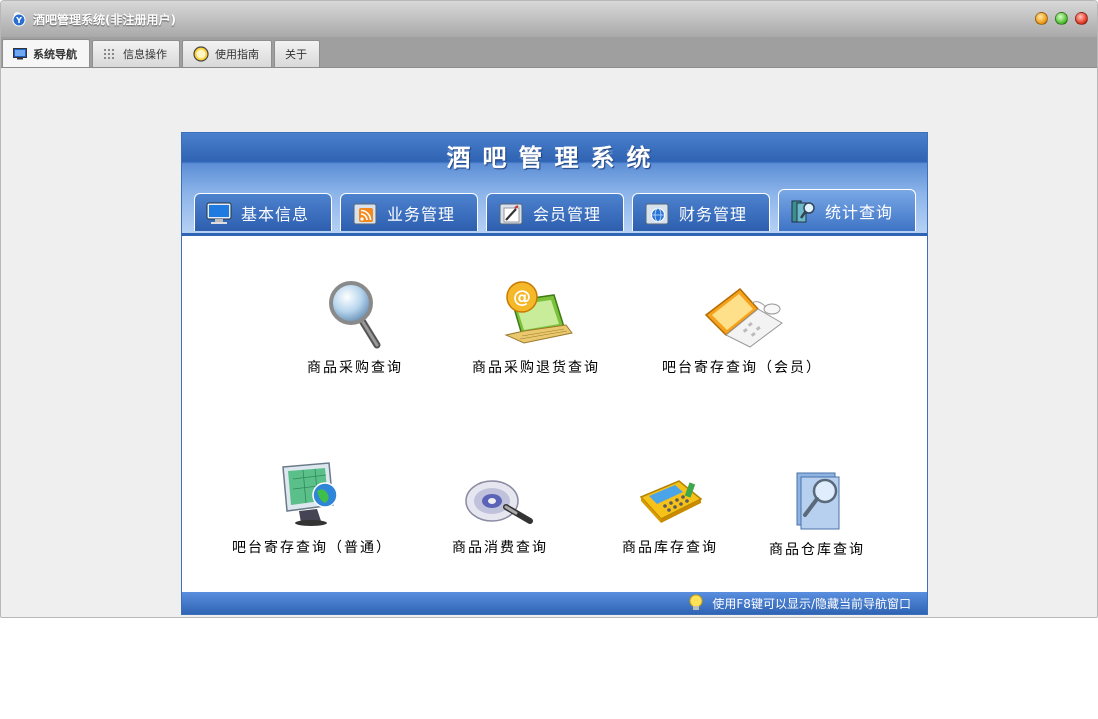 This screenshot has height=719, width=1098. Describe the element at coordinates (365, 213) in the screenshot. I see `rss-folder-icon` at that location.